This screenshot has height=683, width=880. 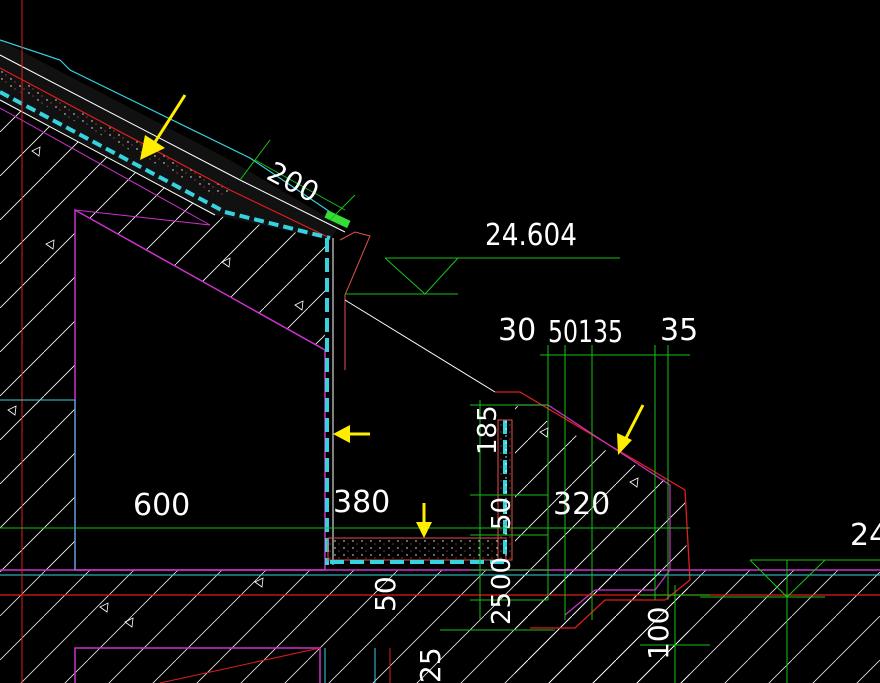 I want to click on dim-00-vertical: 00, so click(x=502, y=573).